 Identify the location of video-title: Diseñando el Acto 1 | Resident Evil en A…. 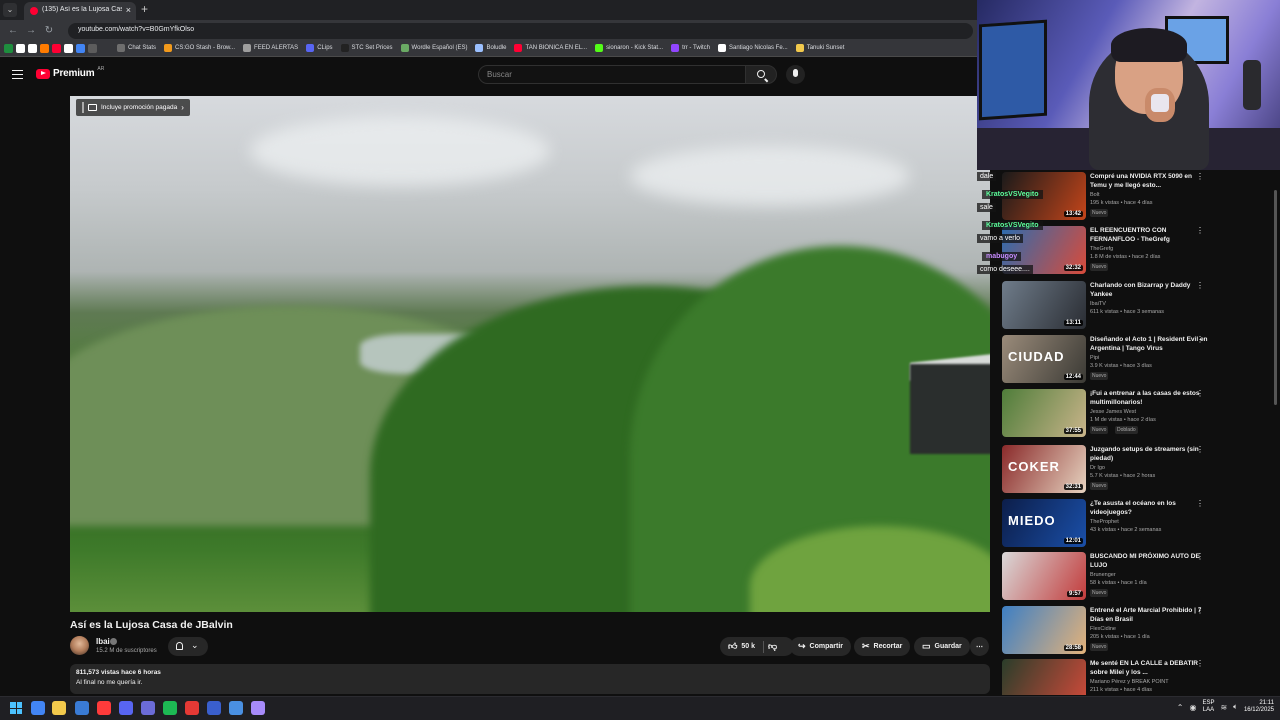
(1150, 344).